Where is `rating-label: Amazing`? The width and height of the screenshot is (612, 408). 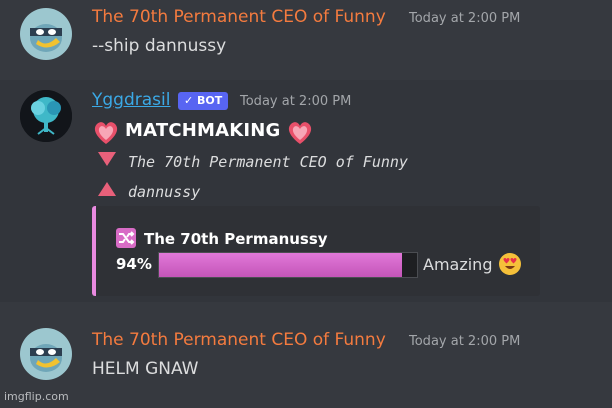
rating-label: Amazing is located at coordinates (458, 264).